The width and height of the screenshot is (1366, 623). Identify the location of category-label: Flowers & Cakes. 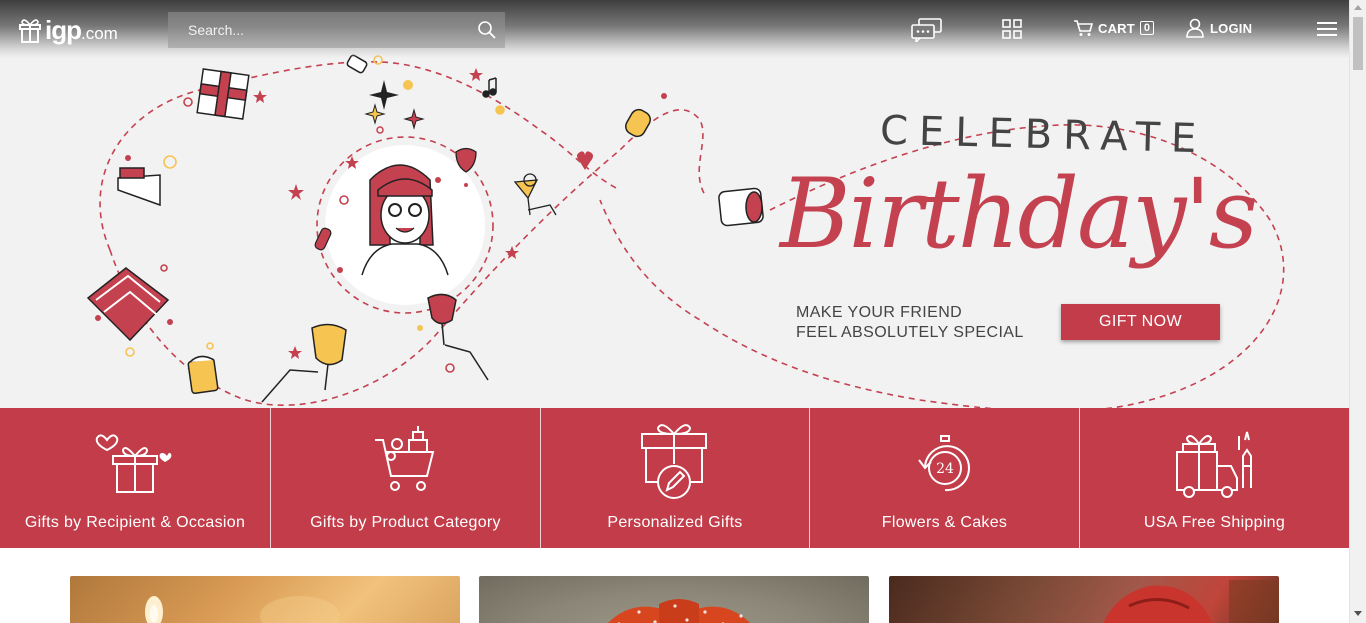
(944, 522).